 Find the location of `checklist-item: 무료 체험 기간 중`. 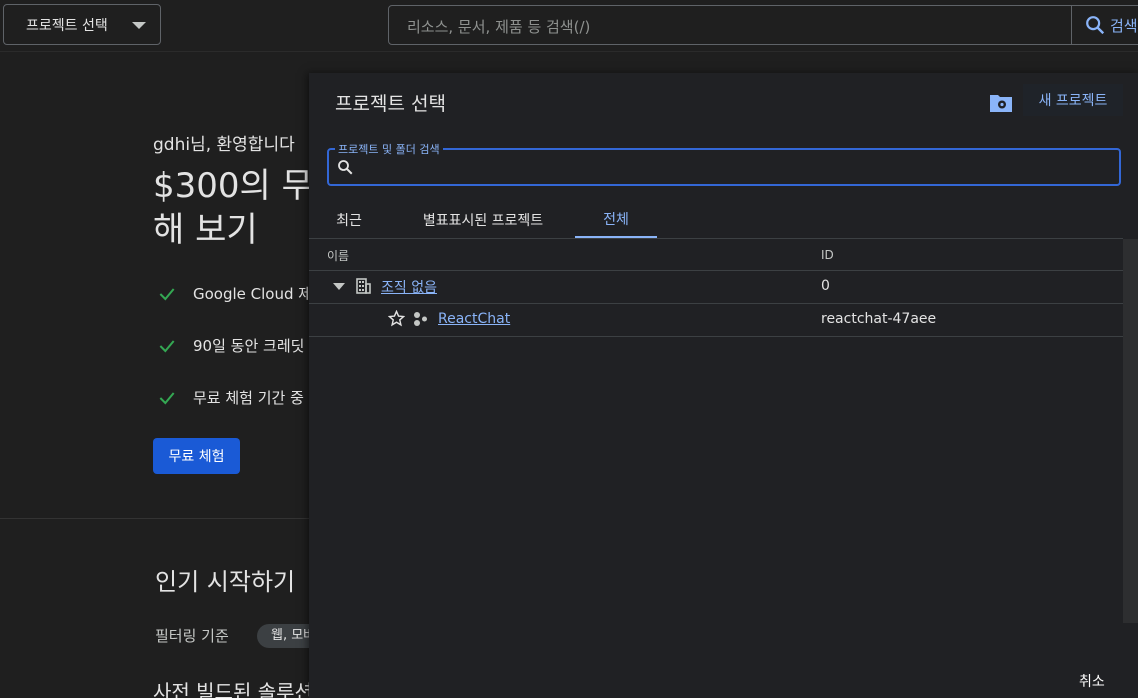

checklist-item: 무료 체험 기간 중 is located at coordinates (230, 397).